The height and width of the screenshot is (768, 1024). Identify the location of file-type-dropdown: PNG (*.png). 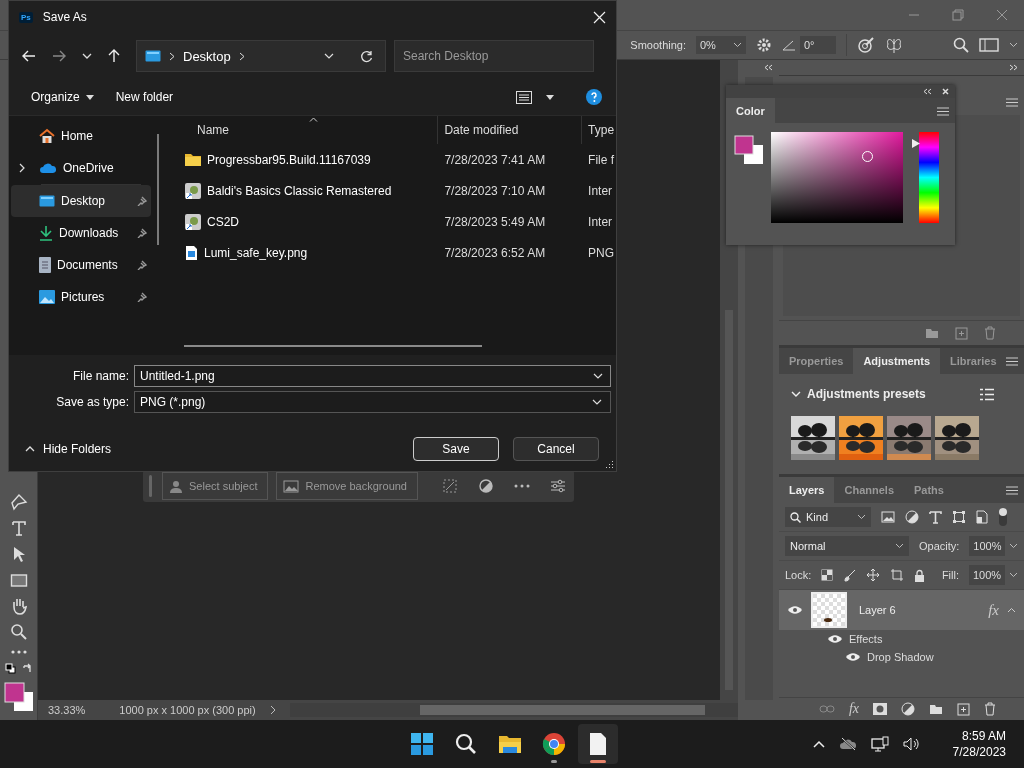
(372, 402).